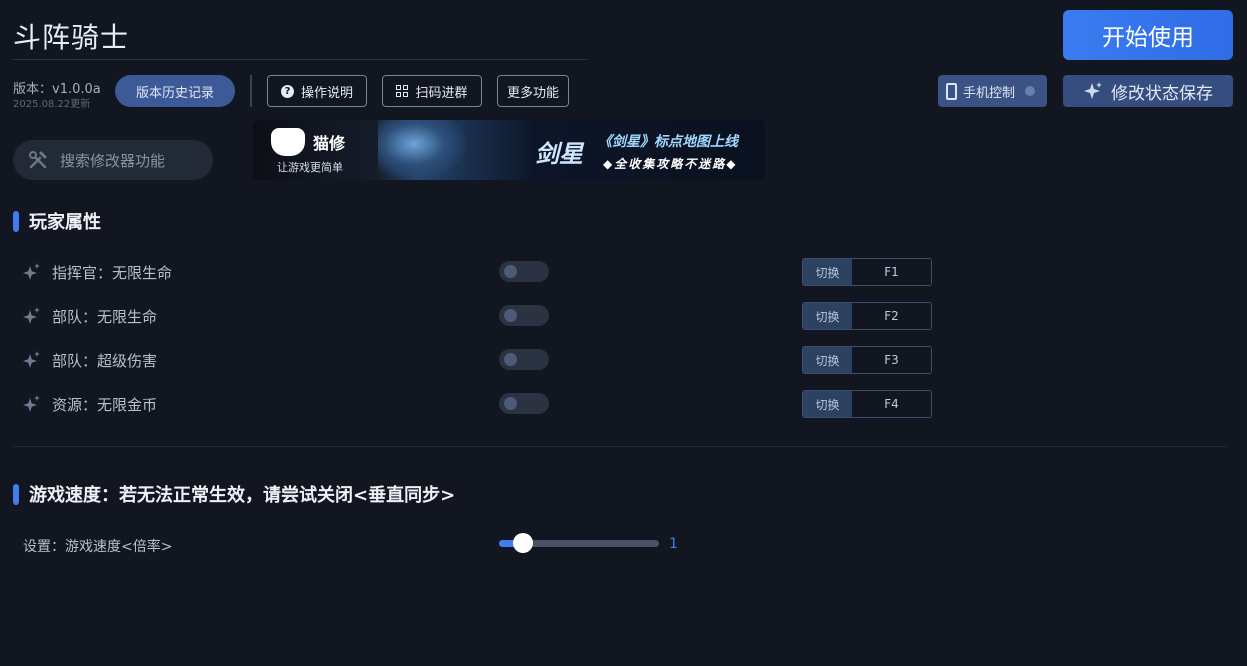 This screenshot has height=666, width=1247. What do you see at coordinates (533, 91) in the screenshot?
I see `more-features-button: 更多功能` at bounding box center [533, 91].